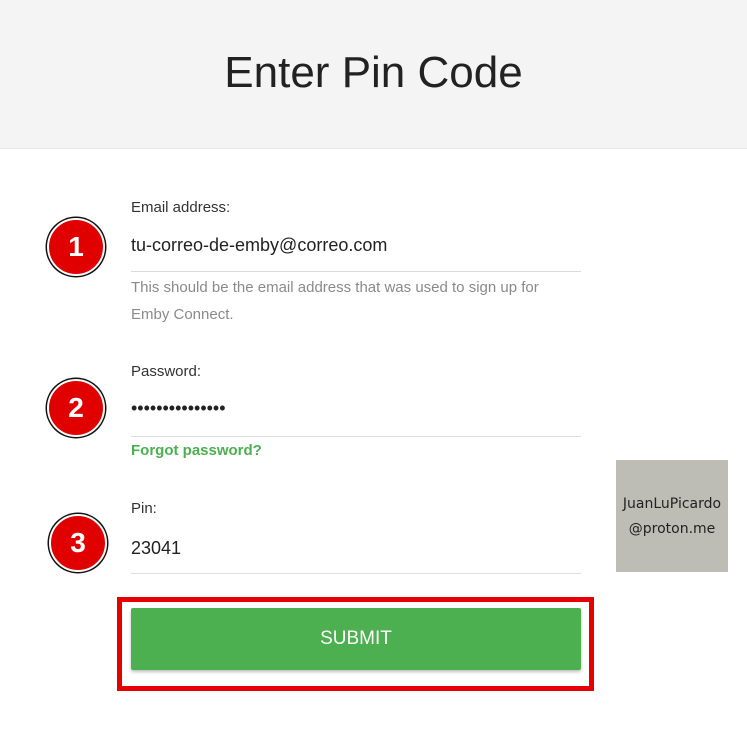 This screenshot has height=738, width=747. Describe the element at coordinates (78, 543) in the screenshot. I see `step-3-badge: 3` at that location.